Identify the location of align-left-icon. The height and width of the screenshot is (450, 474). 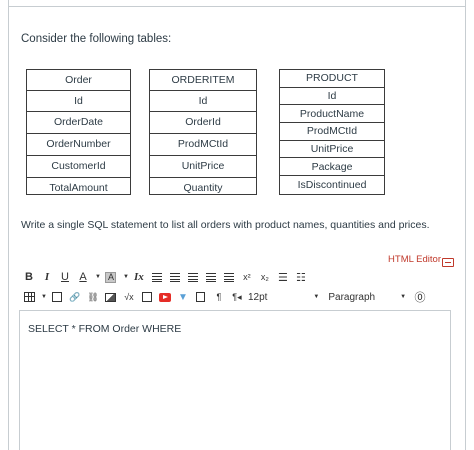
(156, 277).